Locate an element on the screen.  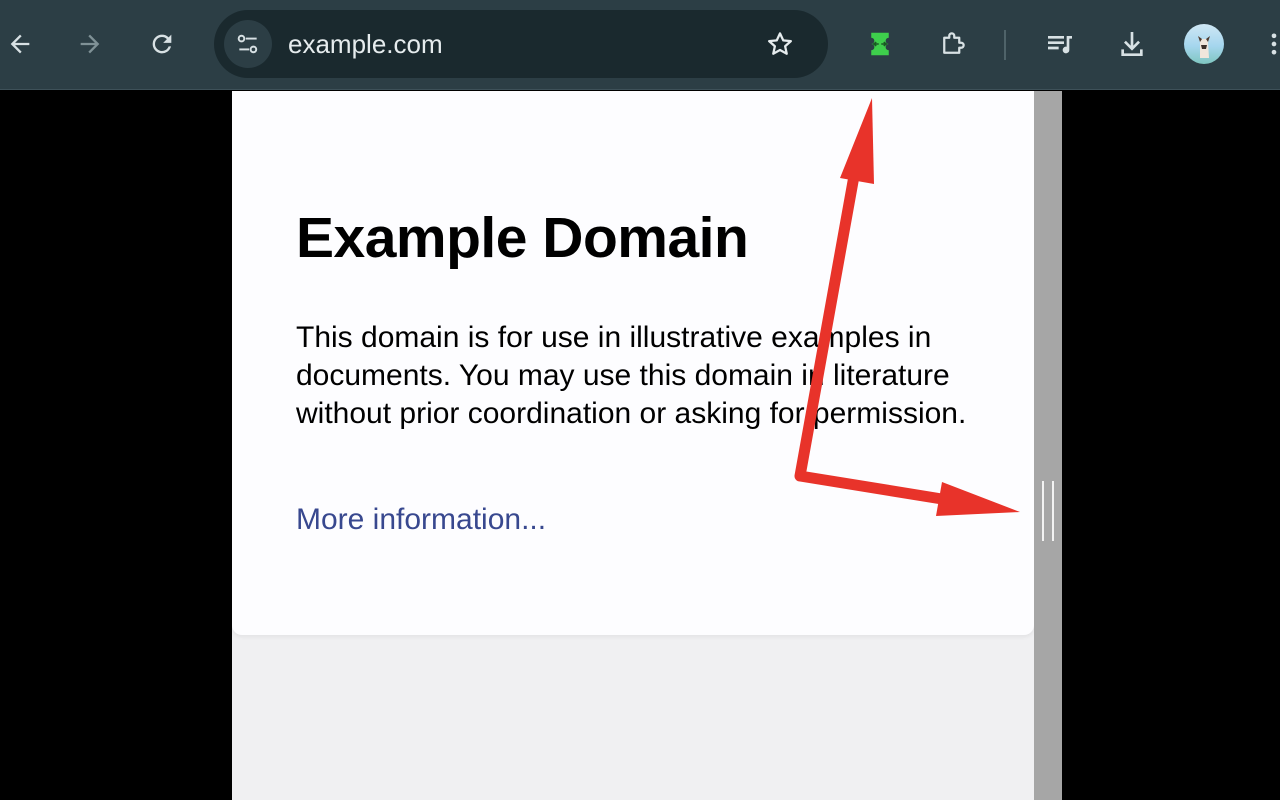
reload-icon is located at coordinates (162, 44).